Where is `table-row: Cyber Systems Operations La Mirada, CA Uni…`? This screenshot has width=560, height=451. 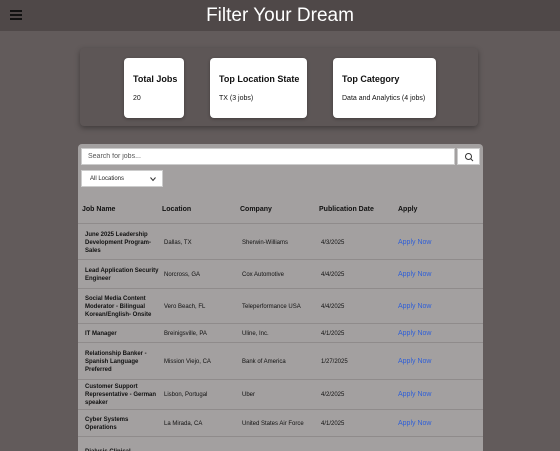 table-row: Cyber Systems Operations La Mirada, CA Uni… is located at coordinates (280, 423).